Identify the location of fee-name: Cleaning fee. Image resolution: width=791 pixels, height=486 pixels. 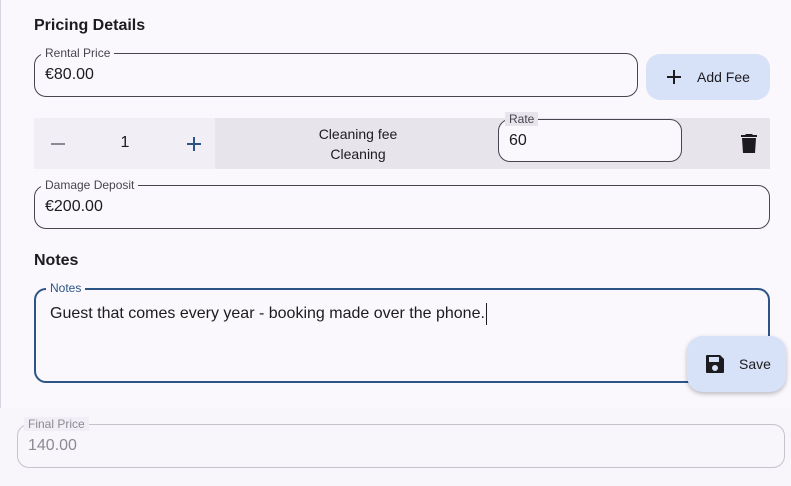
(358, 134).